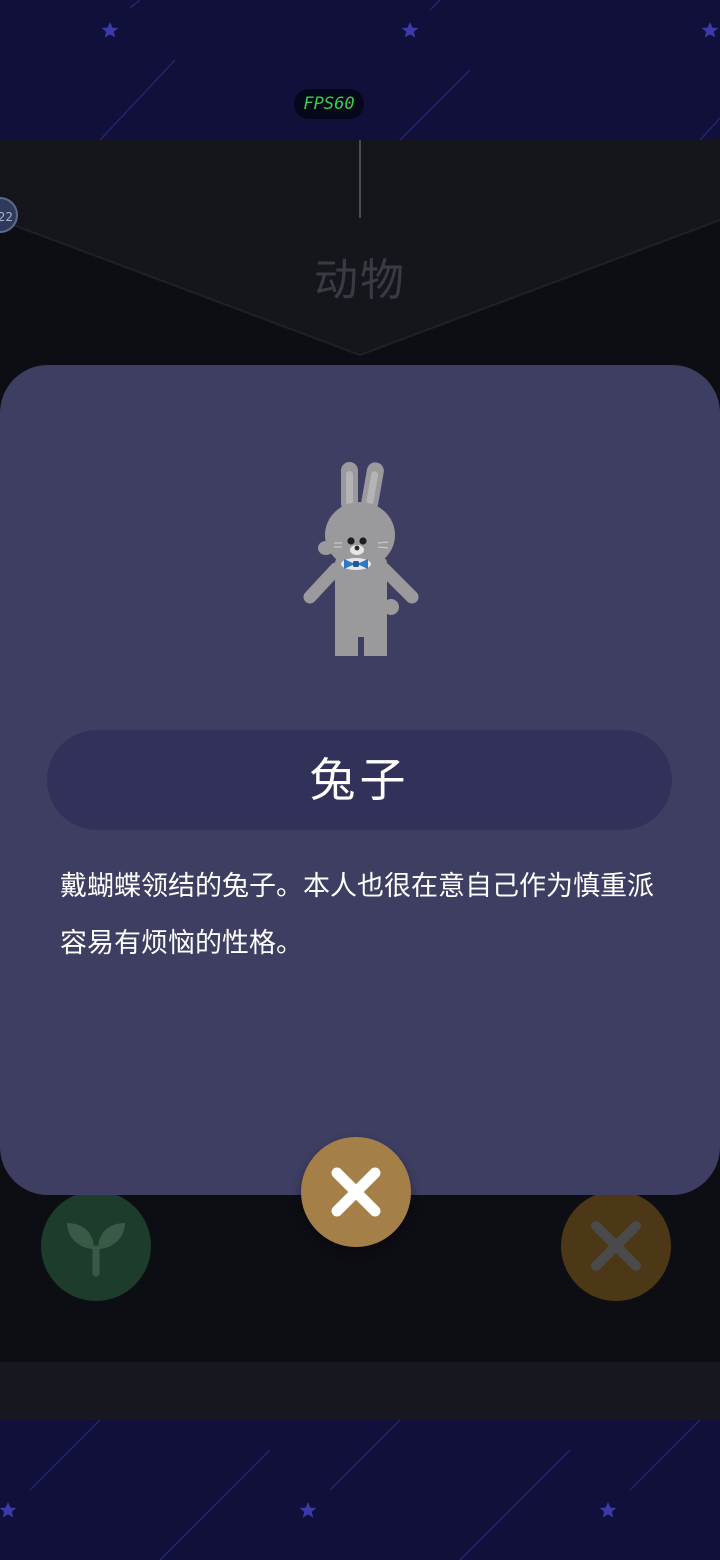  I want to click on character-name: 兔子, so click(359, 780).